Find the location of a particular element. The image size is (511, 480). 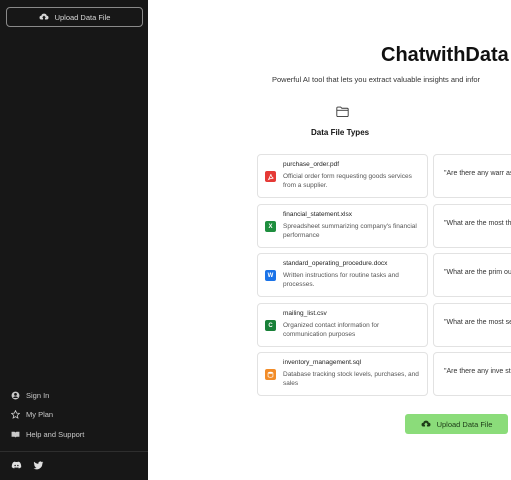

star-badge-icon is located at coordinates (15, 414).